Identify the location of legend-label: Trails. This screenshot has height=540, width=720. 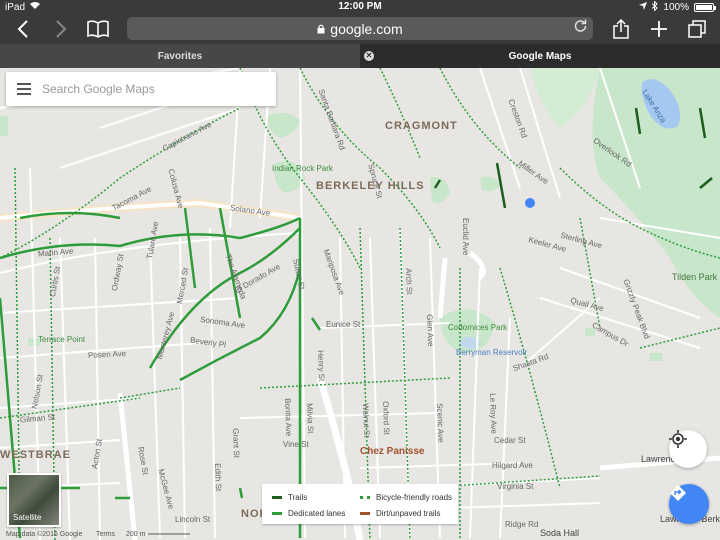
(298, 497).